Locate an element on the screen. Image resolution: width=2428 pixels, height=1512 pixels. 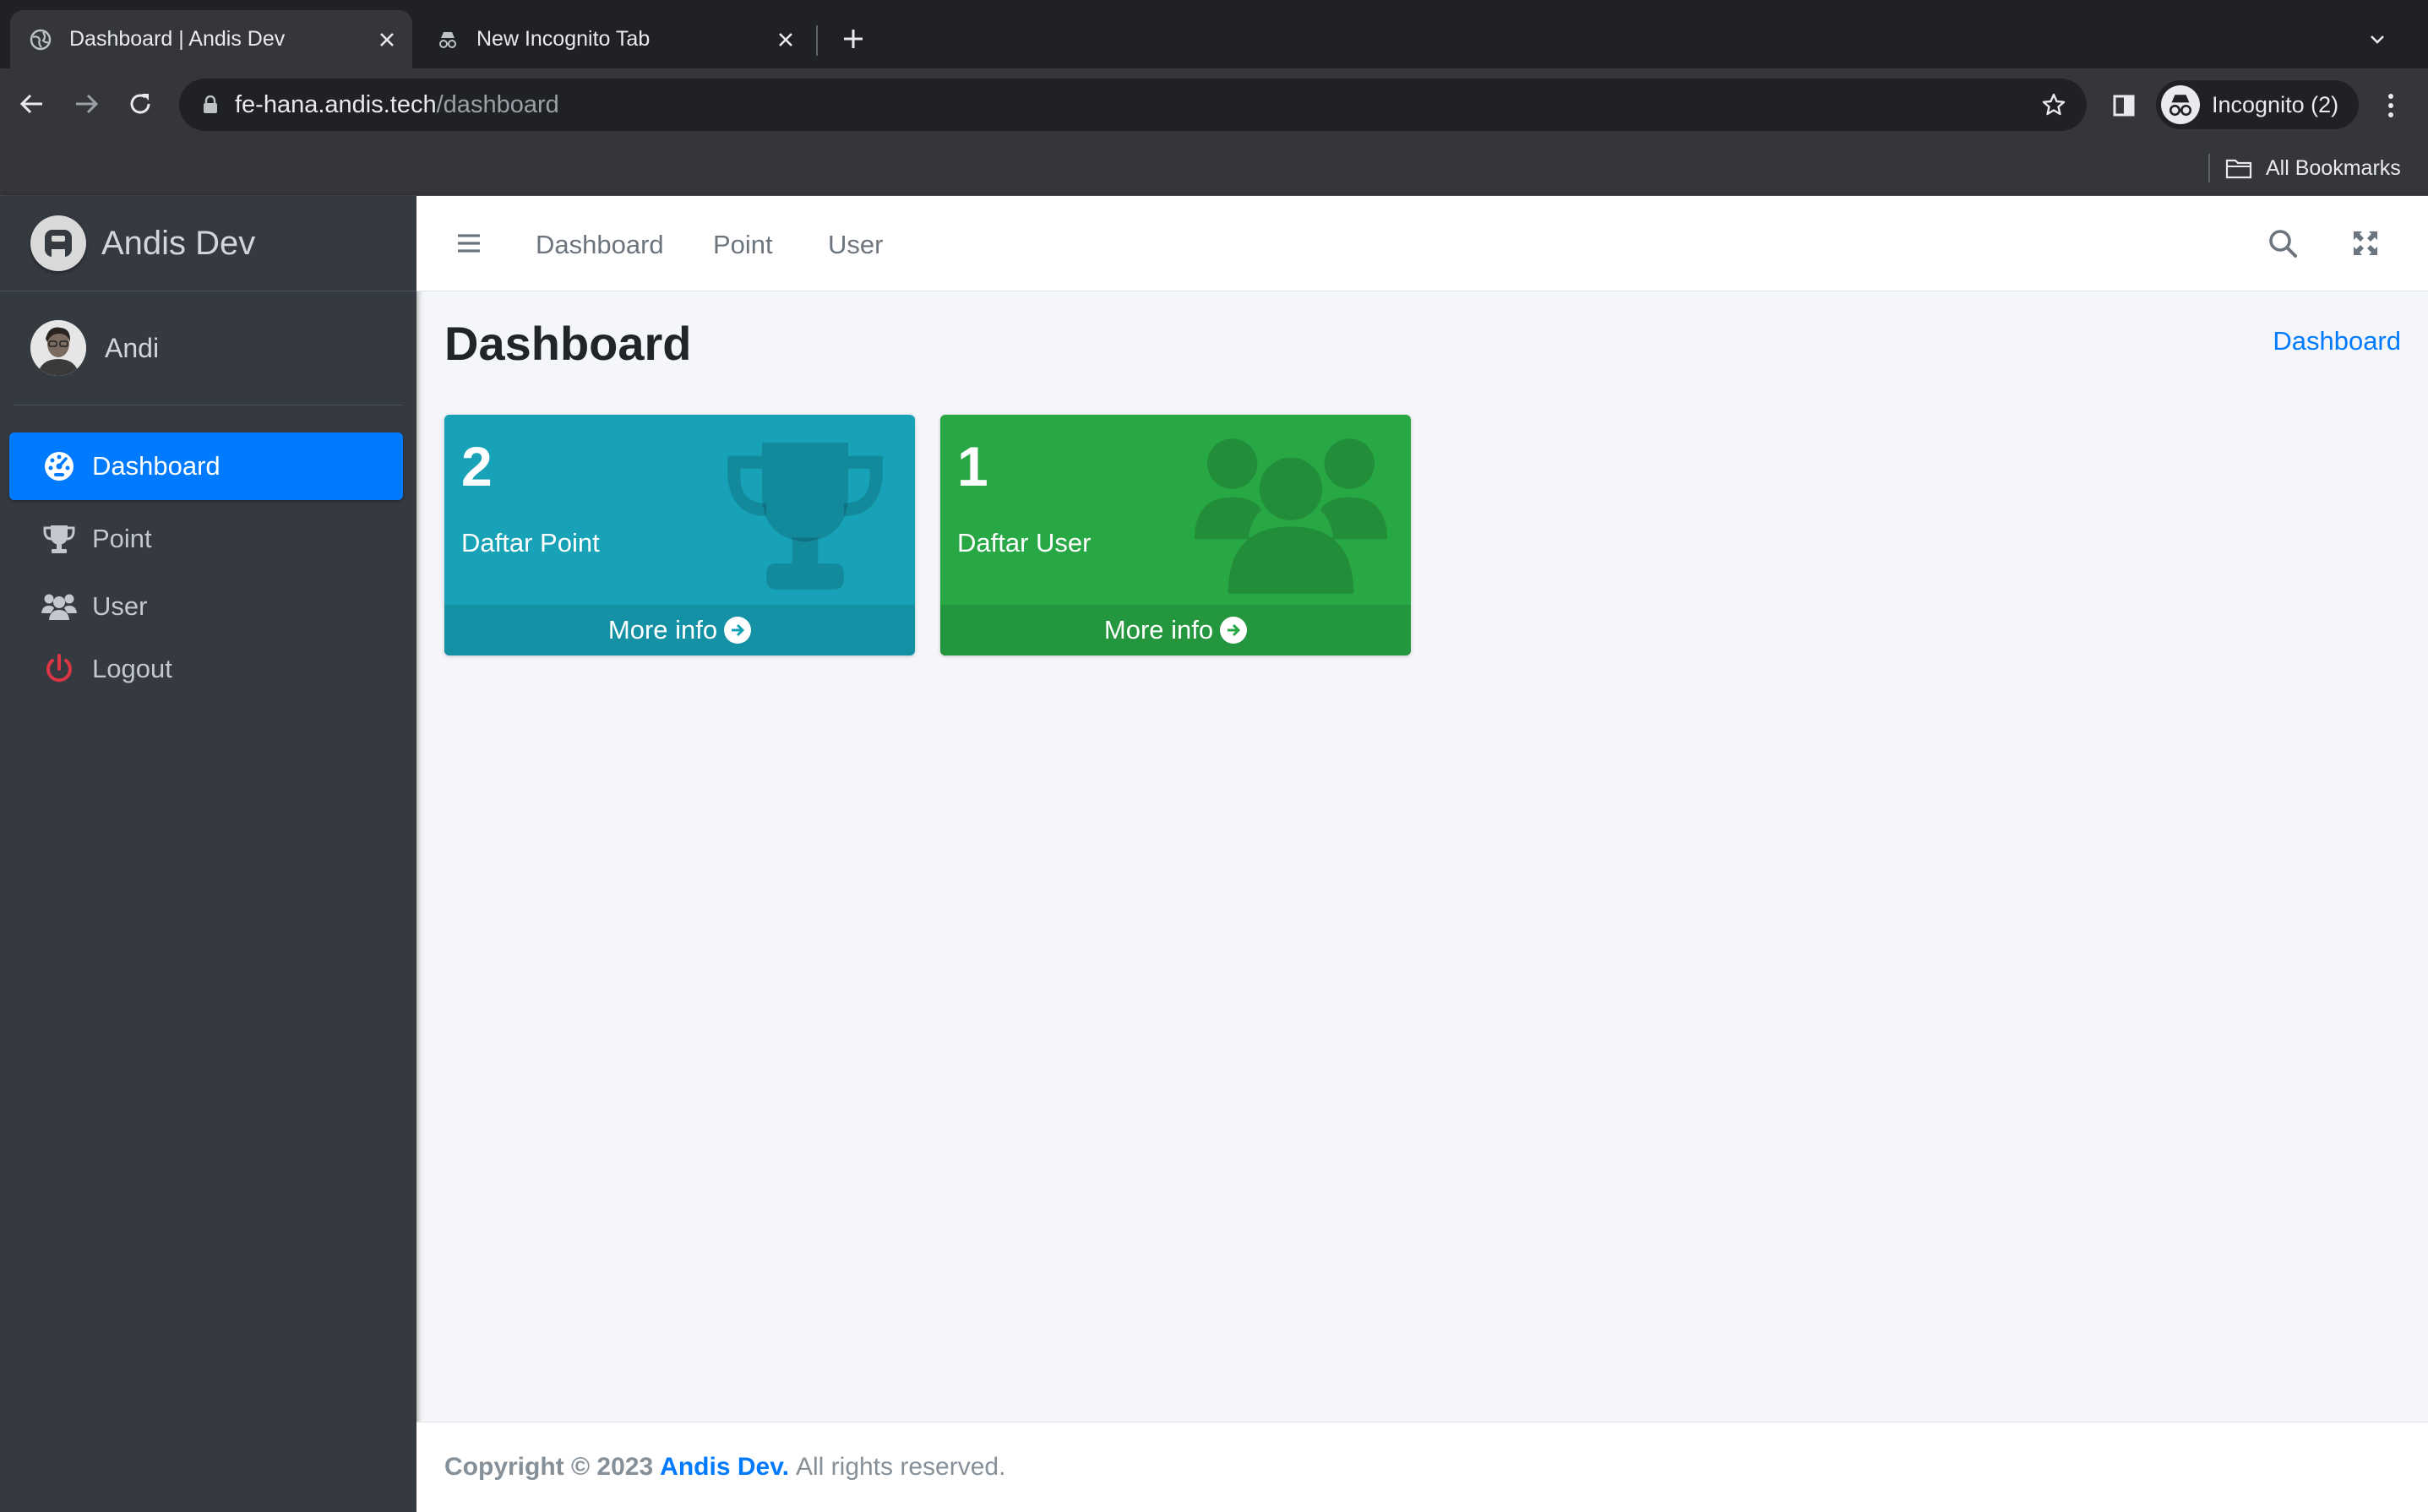
bookmarks-bar: All Bookmarks is located at coordinates (1214, 168).